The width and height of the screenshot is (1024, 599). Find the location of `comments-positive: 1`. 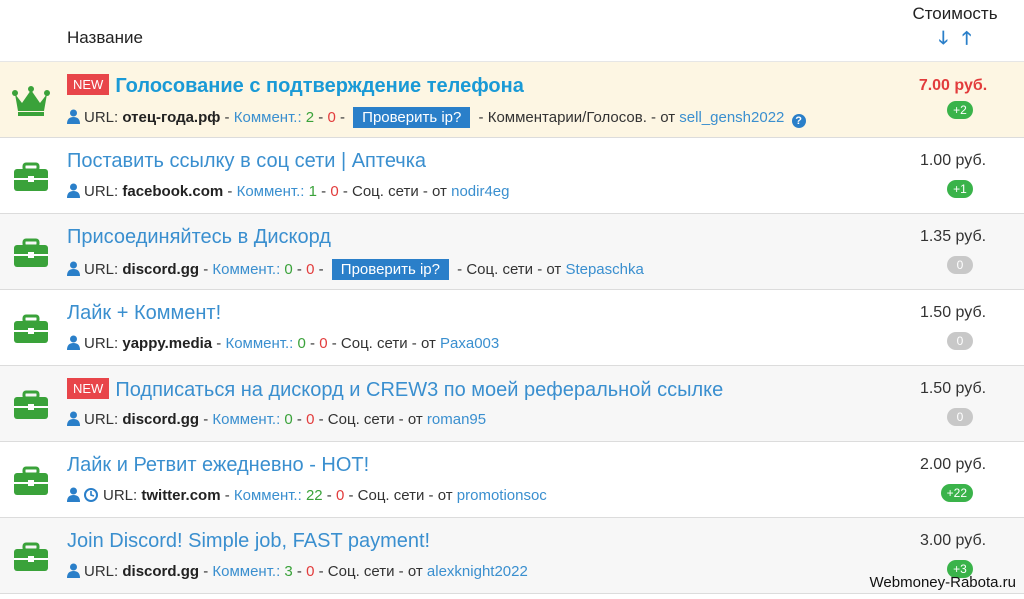

comments-positive: 1 is located at coordinates (312, 191).